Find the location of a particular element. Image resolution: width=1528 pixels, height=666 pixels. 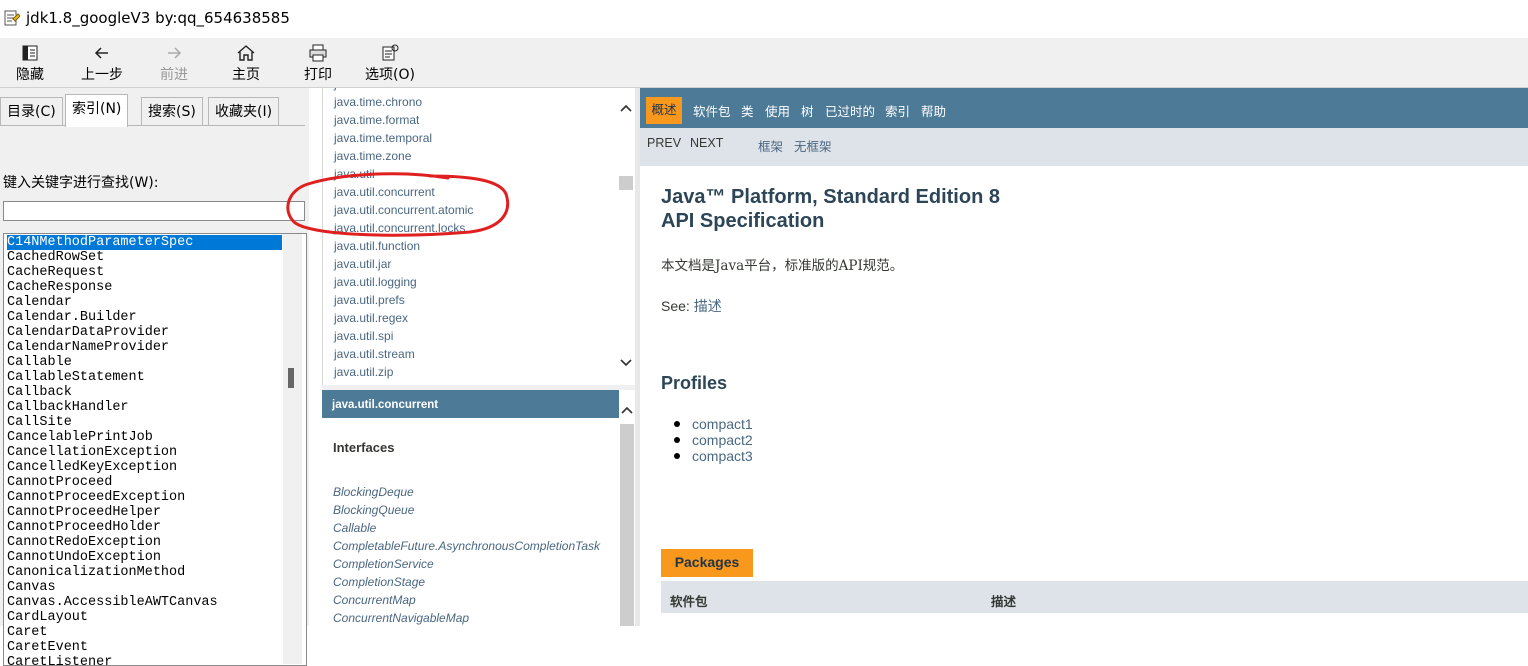

interface-link: CompletionStage is located at coordinates (379, 582).